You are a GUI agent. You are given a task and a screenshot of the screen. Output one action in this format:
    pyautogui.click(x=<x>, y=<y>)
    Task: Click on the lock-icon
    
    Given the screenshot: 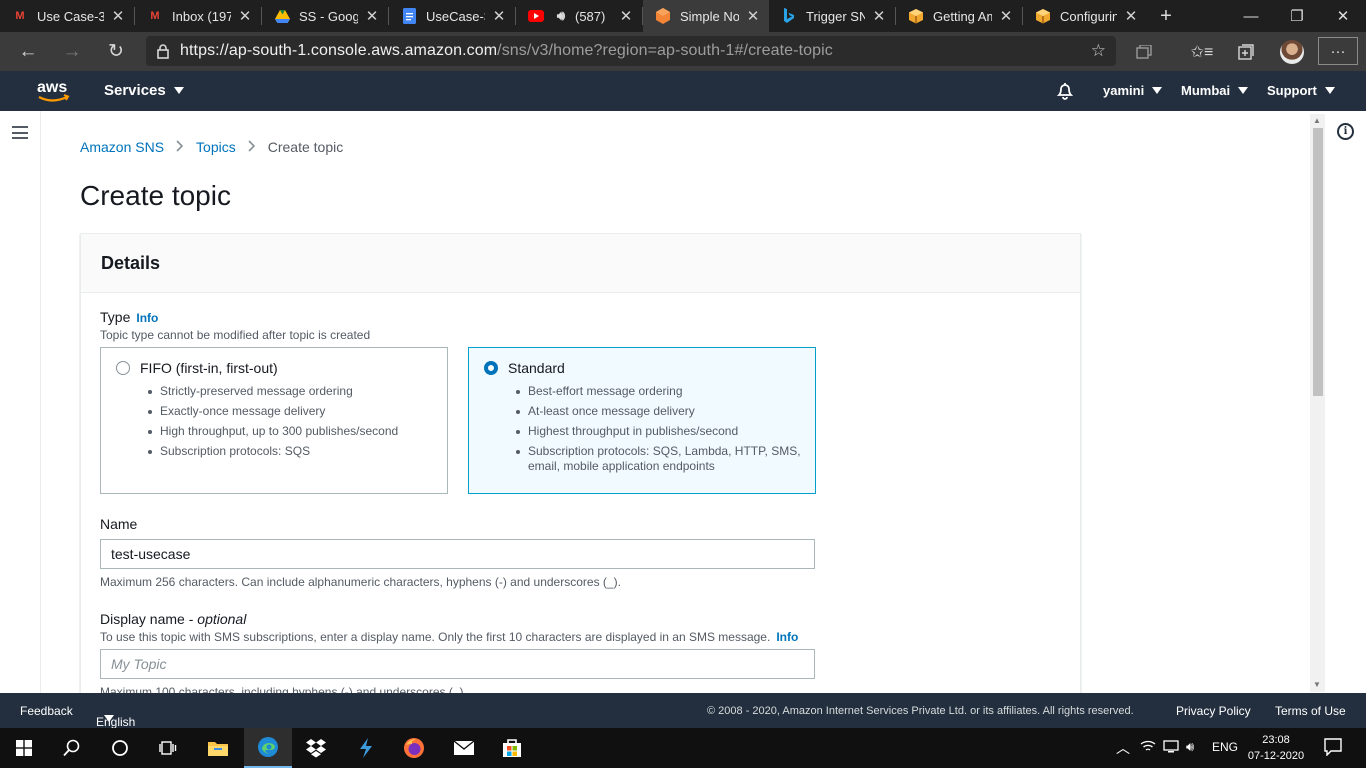 What is the action you would take?
    pyautogui.click(x=163, y=51)
    